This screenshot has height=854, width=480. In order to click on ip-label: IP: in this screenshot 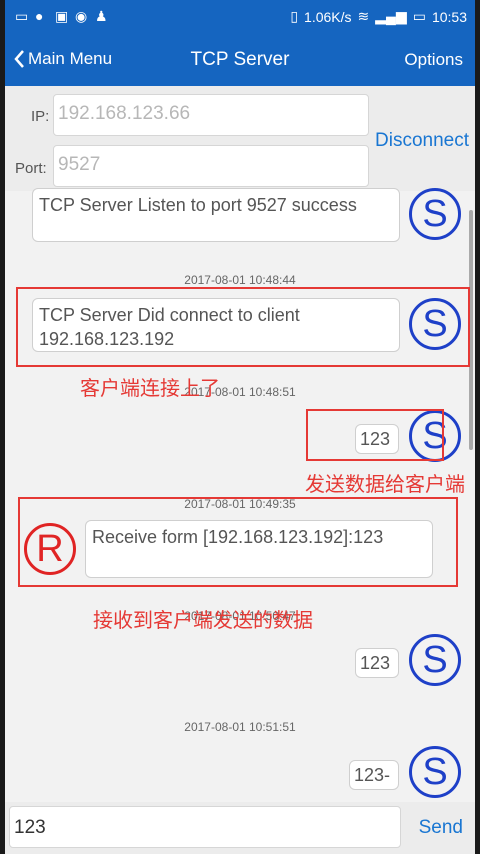, I will do `click(40, 116)`.